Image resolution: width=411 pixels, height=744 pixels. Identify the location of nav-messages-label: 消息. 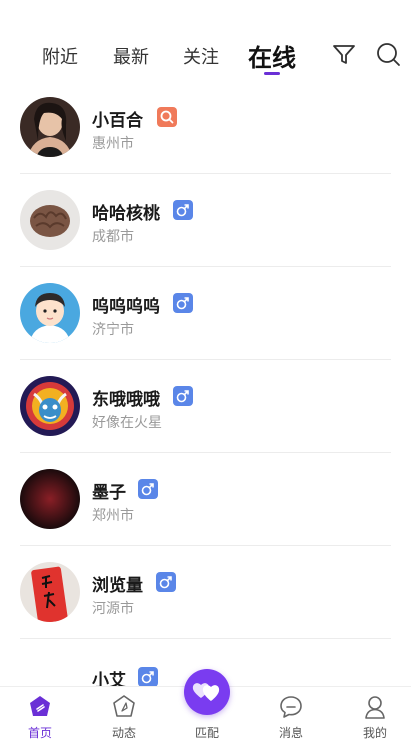
(290, 733).